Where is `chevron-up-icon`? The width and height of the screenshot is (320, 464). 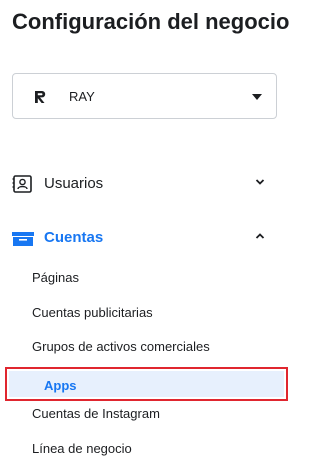
chevron-up-icon is located at coordinates (260, 236).